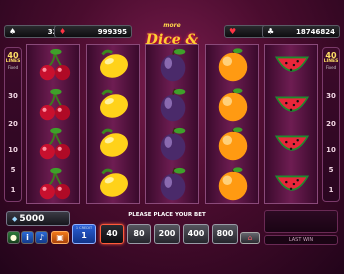 This screenshot has width=344, height=274. Describe the element at coordinates (93, 31) in the screenshot. I see `jackpot-diamonds: ♦ 999395` at that location.